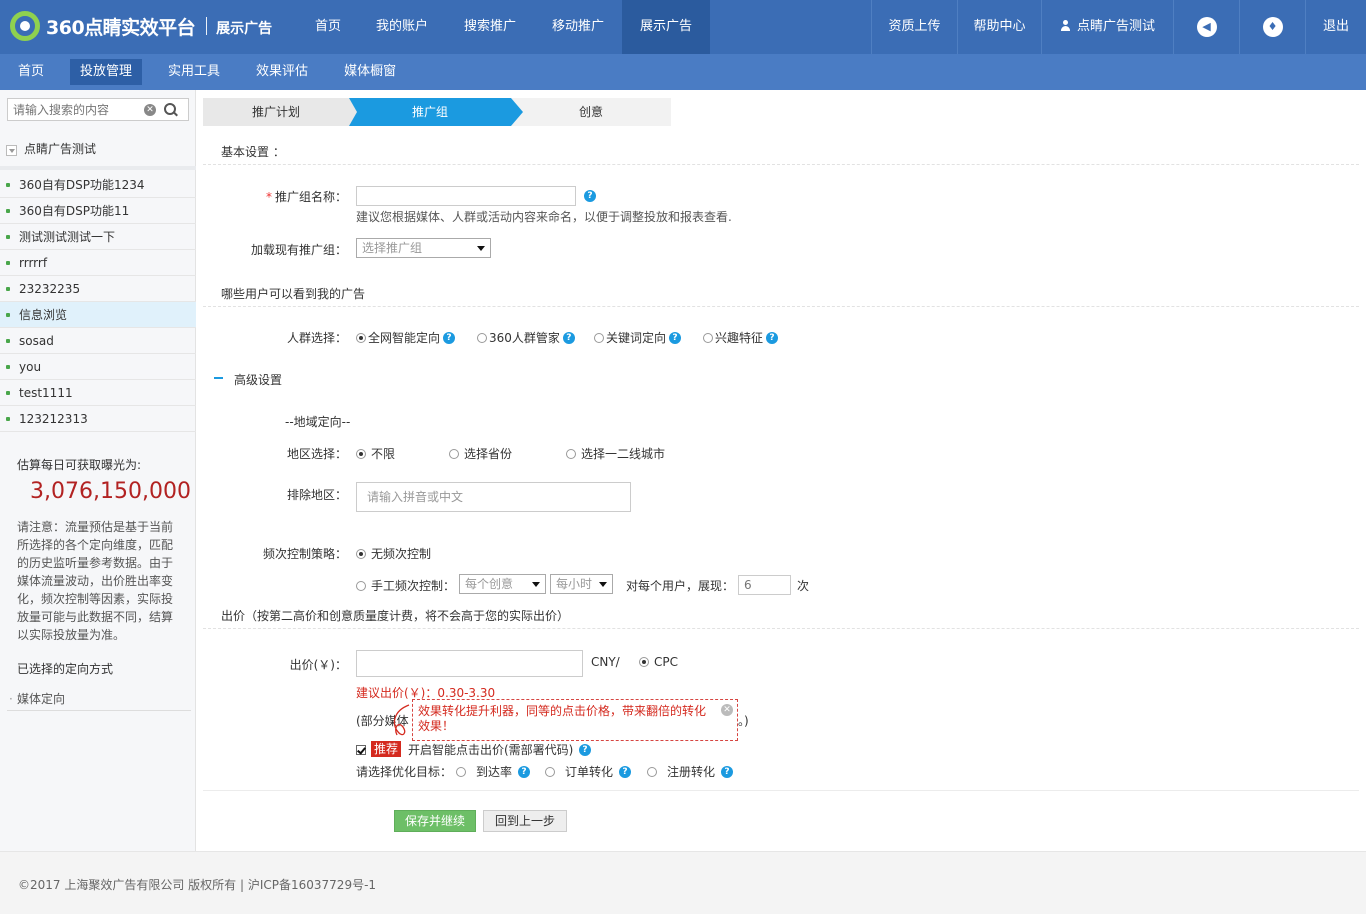 The width and height of the screenshot is (1366, 914). I want to click on subnav-campaign-management: 投放管理, so click(106, 72).